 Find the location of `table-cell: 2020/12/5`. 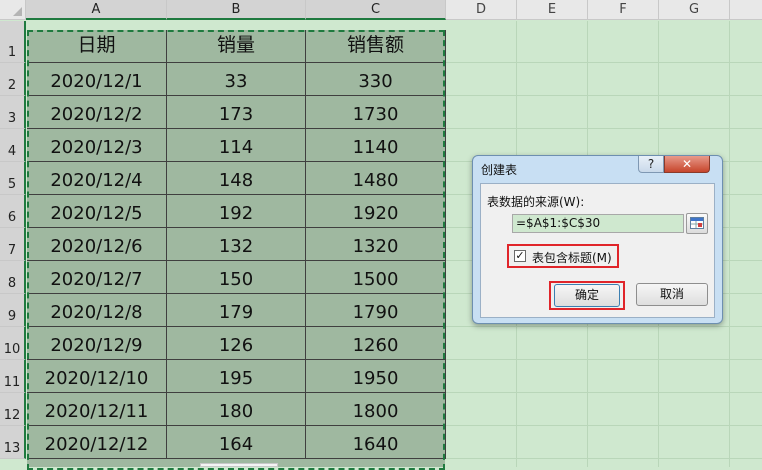

table-cell: 2020/12/5 is located at coordinates (97, 211).